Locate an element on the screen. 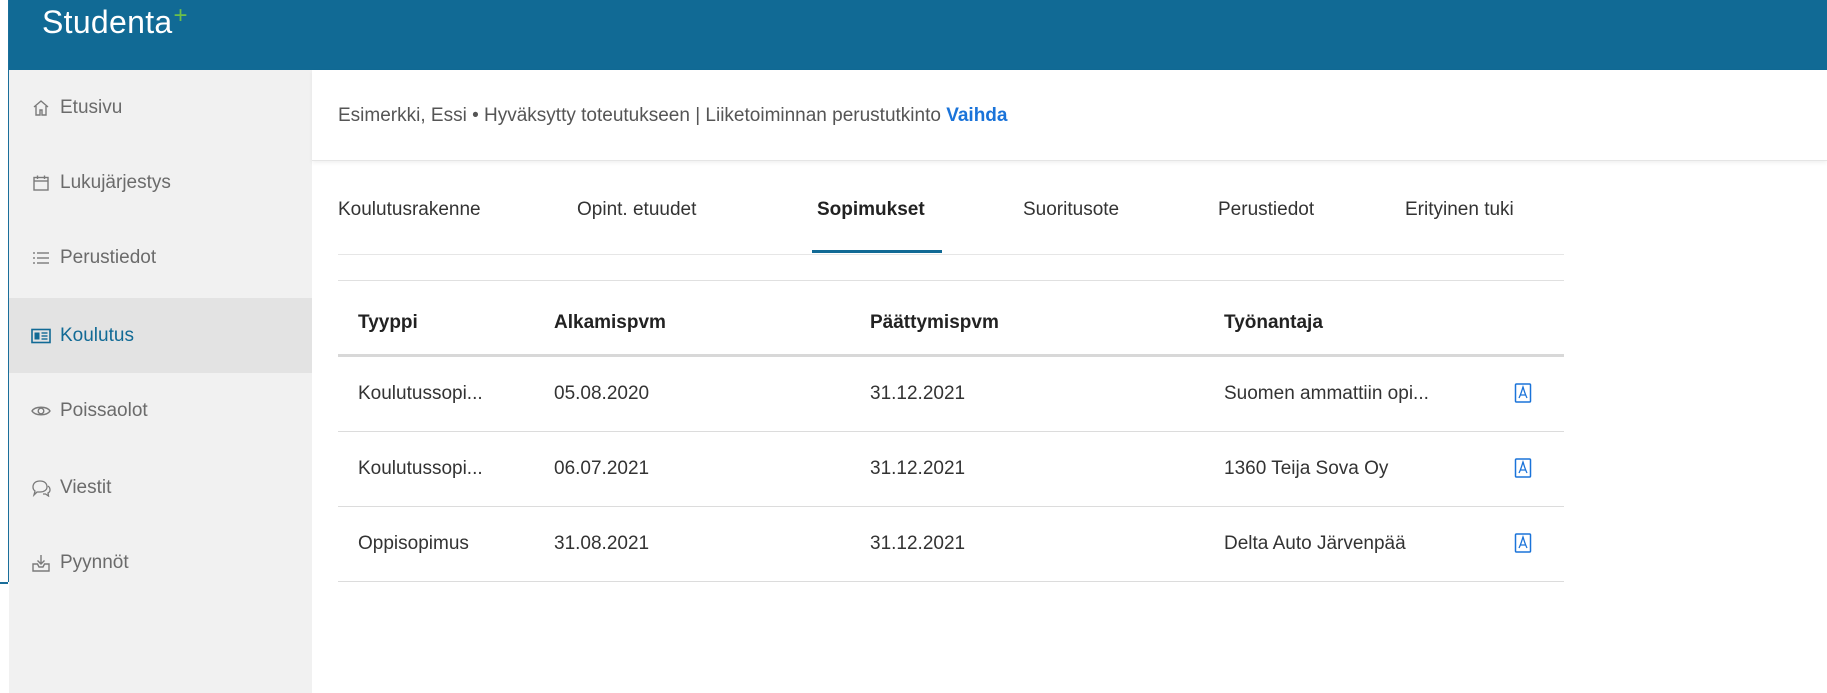 This screenshot has width=1827, height=693. sidebar-item-koulutus: Koulutus is located at coordinates (160, 335).